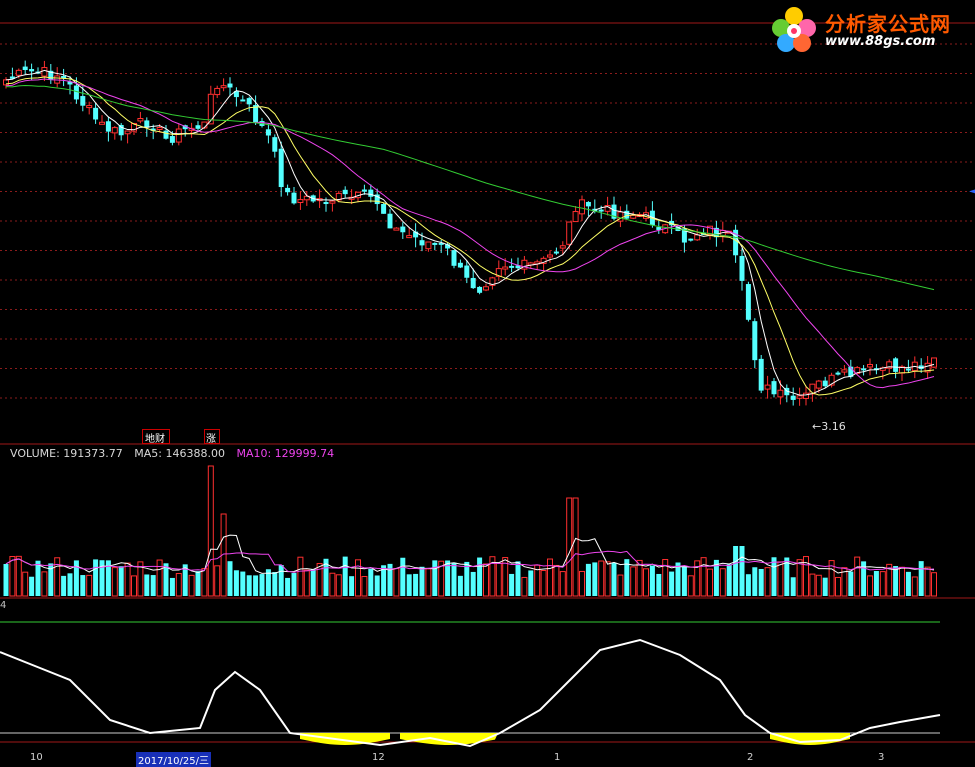 Image resolution: width=975 pixels, height=767 pixels. I want to click on volume-value-label: VOLUME: 191373.77, so click(66, 453).